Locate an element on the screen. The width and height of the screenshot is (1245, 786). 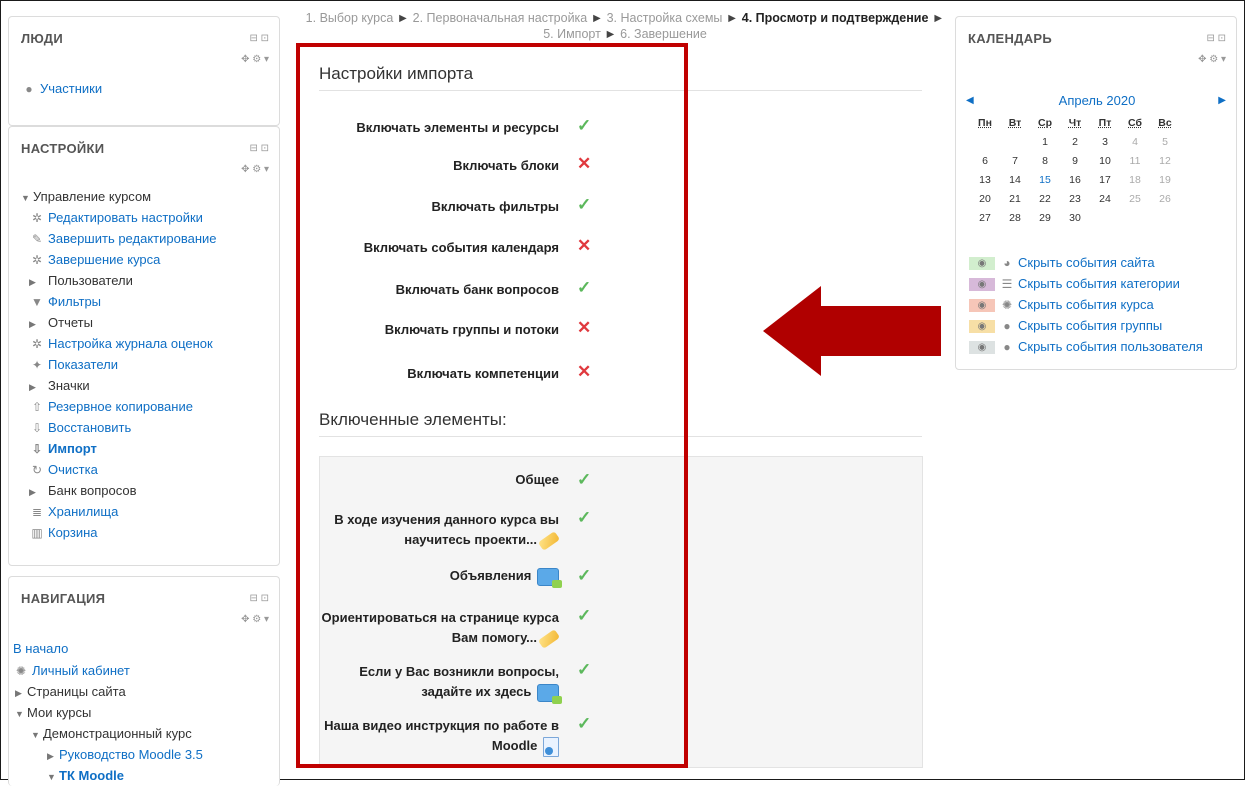
step-5: 5. Импорт is located at coordinates (572, 34).